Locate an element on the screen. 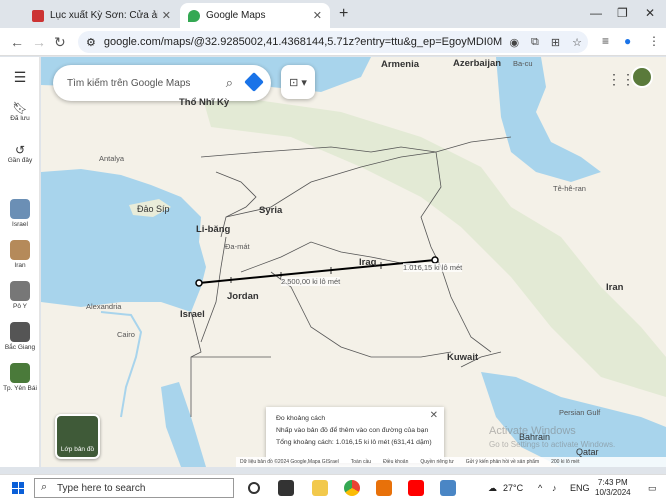 This screenshot has width=666, height=500. temperature-text: 27°C is located at coordinates (513, 488).